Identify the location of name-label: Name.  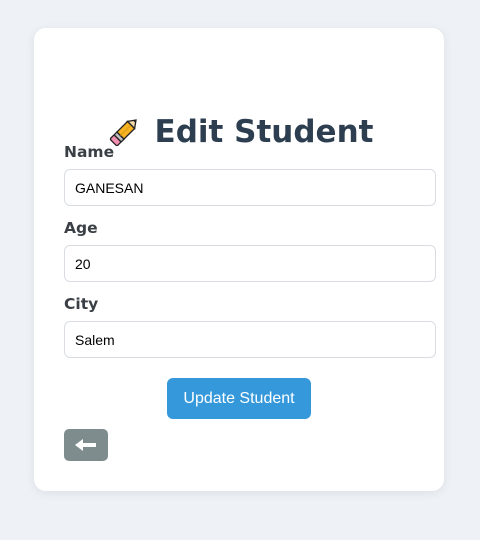
(89, 152).